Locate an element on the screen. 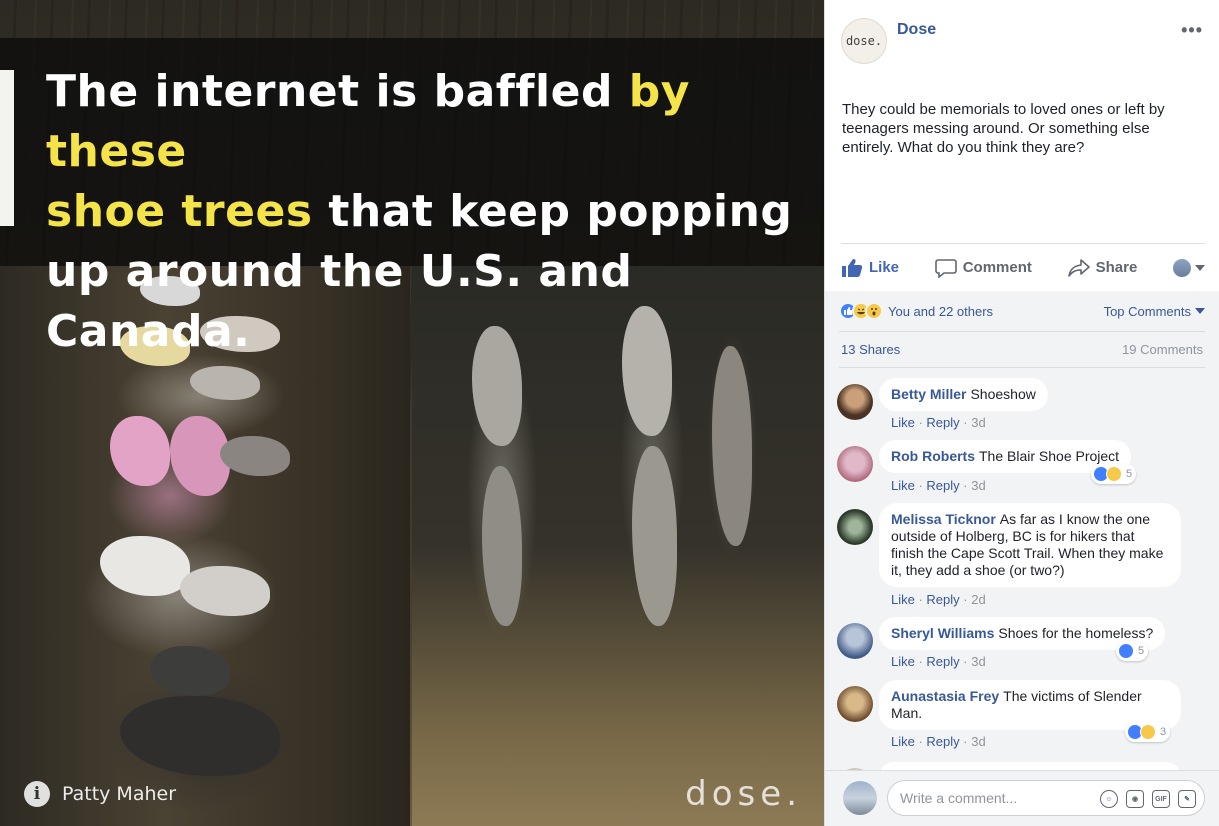 The image size is (1219, 826). comment-label: Comment is located at coordinates (997, 267).